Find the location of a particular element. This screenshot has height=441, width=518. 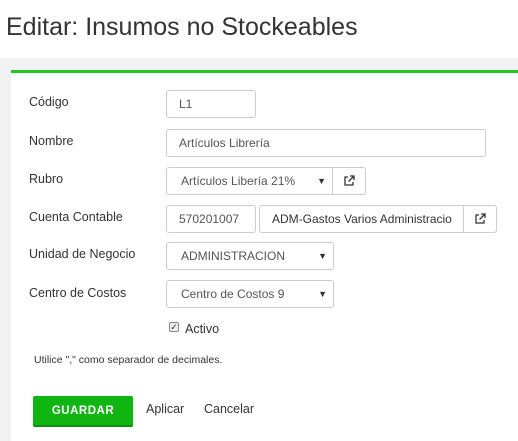

centro-costos-value: Centro de Costos 9 is located at coordinates (233, 294).